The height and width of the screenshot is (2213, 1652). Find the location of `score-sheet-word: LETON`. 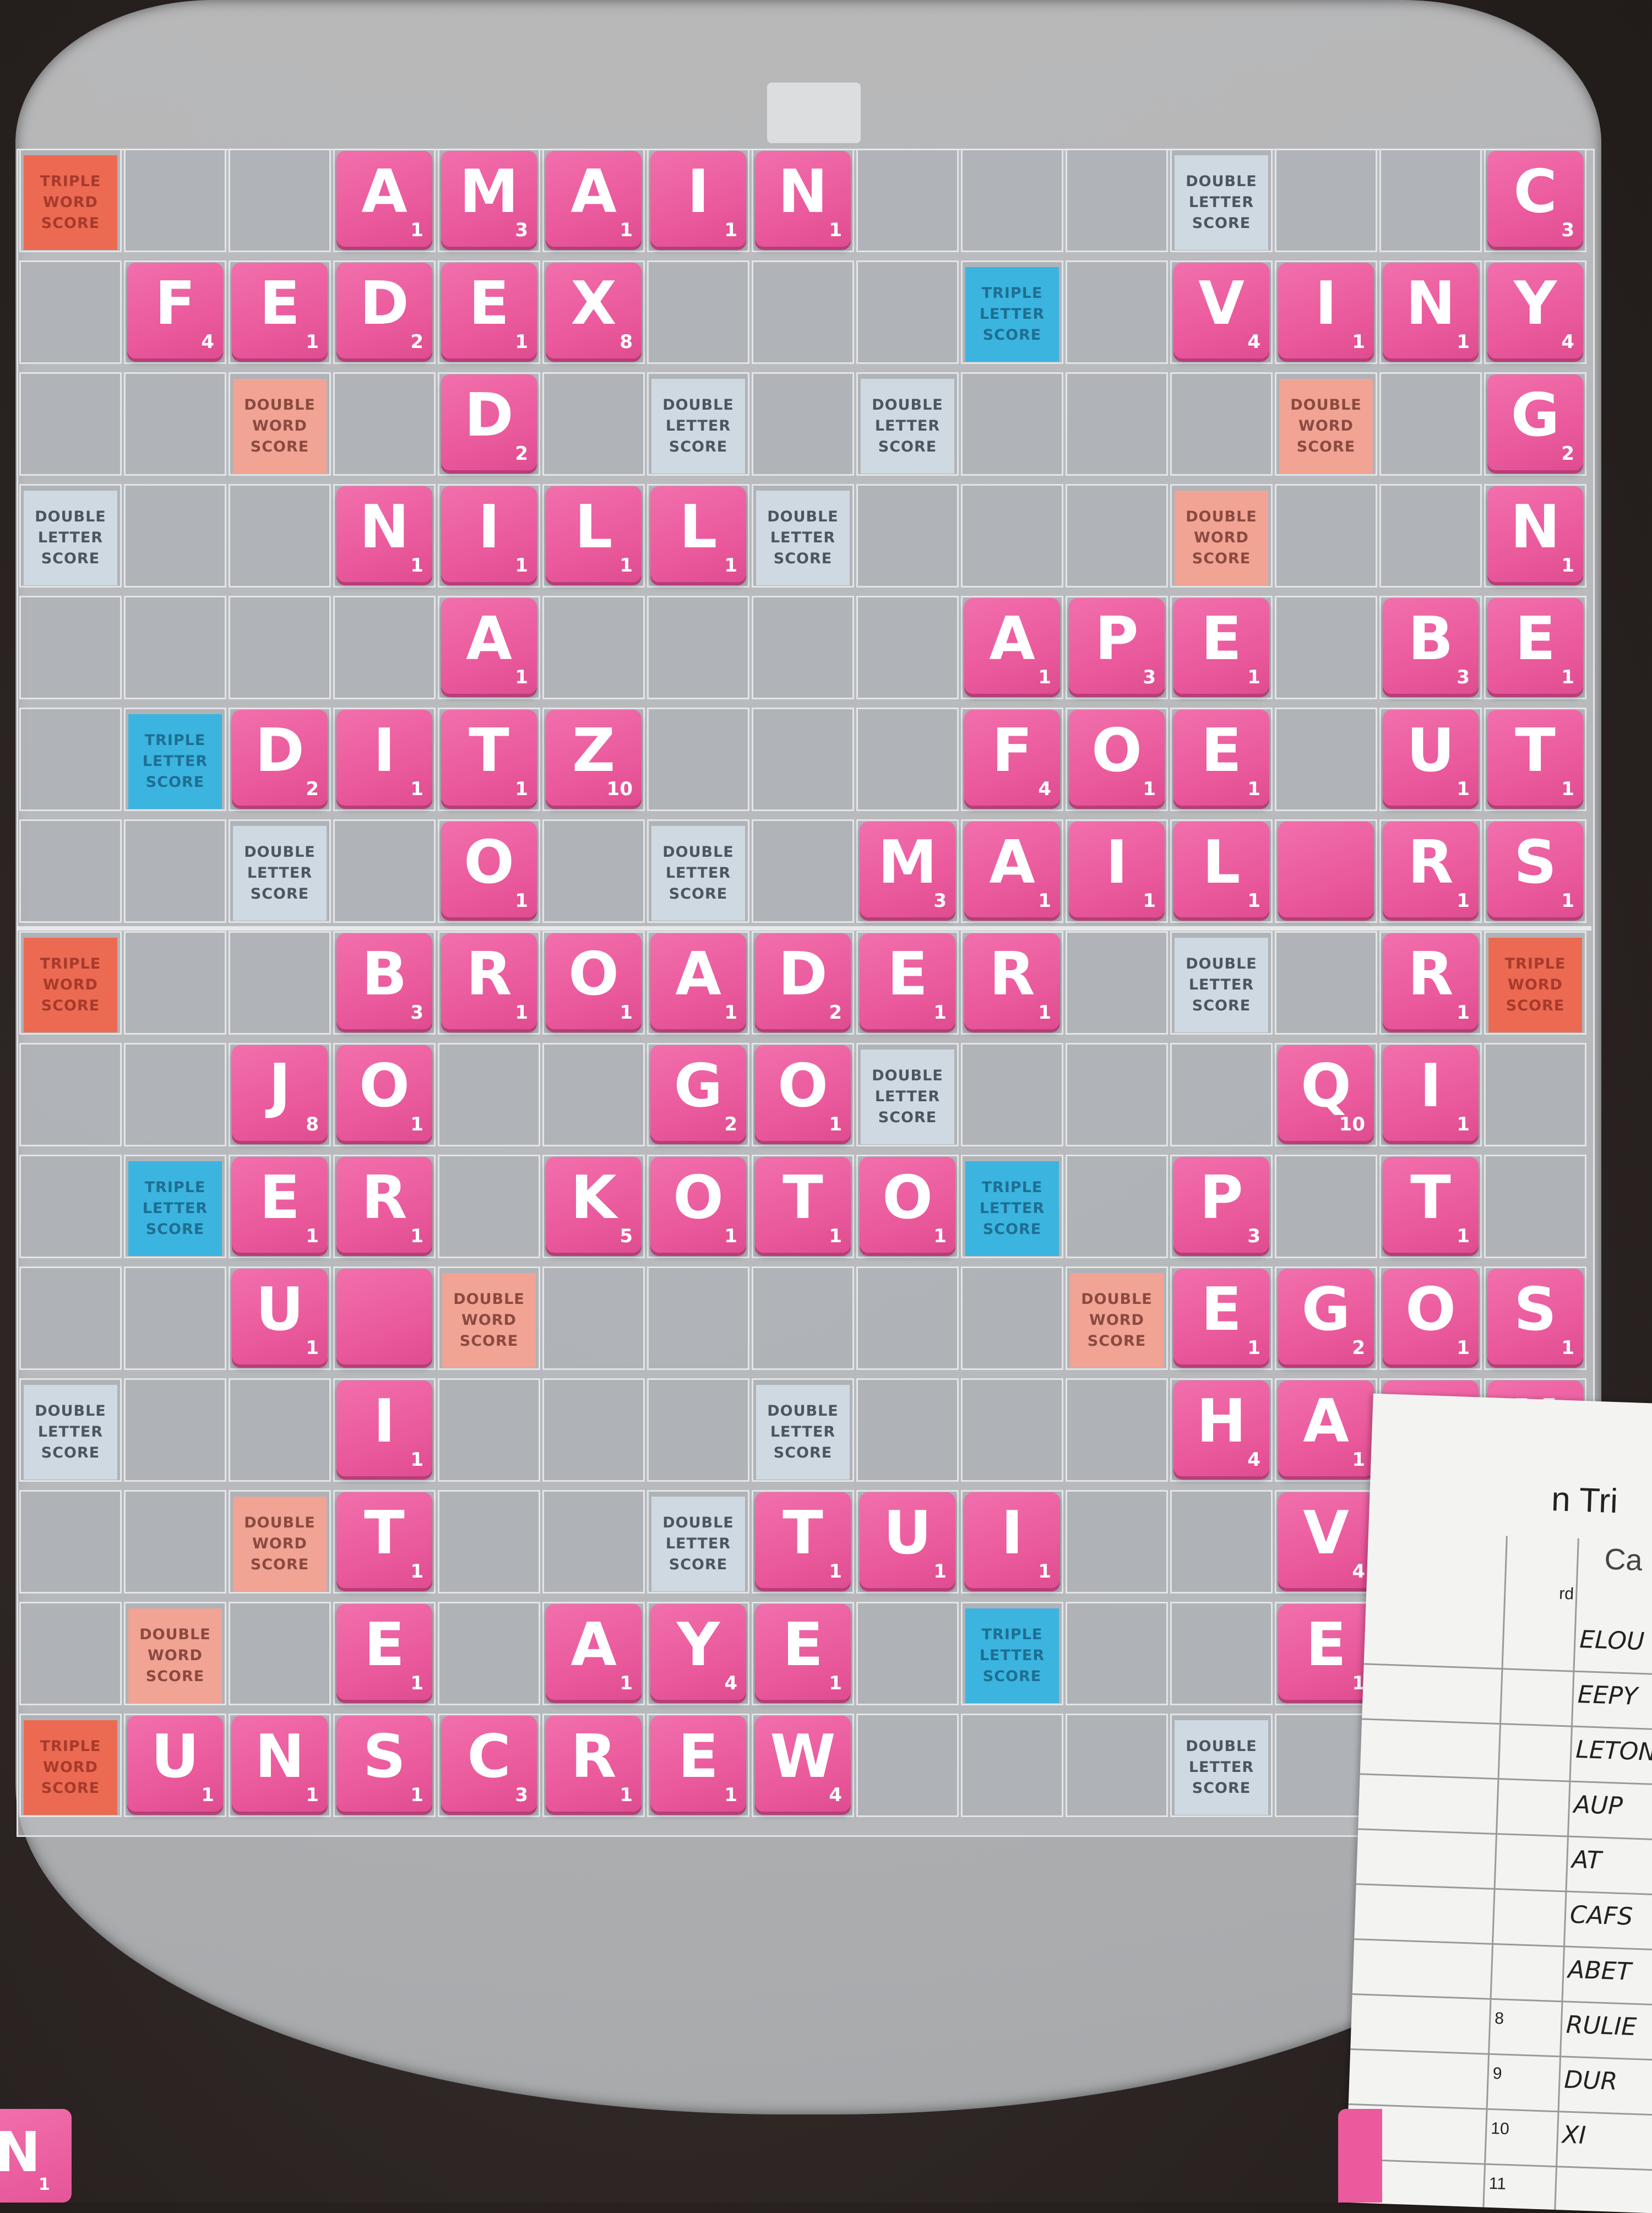

score-sheet-word: LETON is located at coordinates (1613, 1751).